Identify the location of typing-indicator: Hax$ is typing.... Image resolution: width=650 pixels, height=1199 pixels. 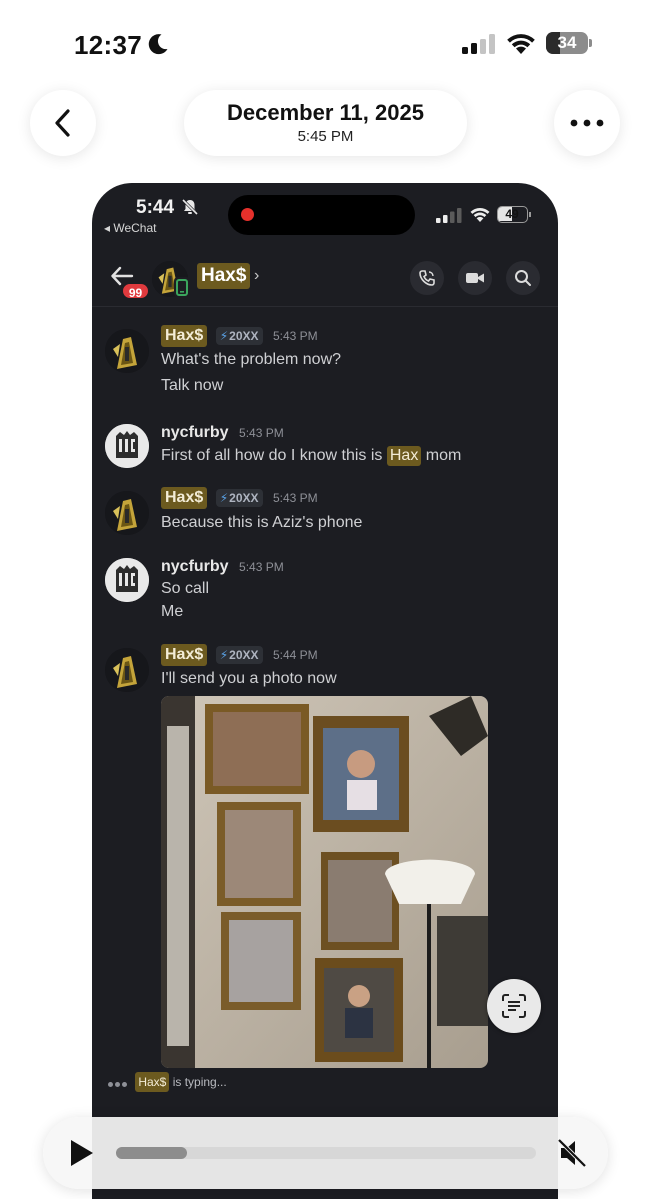
(167, 1082).